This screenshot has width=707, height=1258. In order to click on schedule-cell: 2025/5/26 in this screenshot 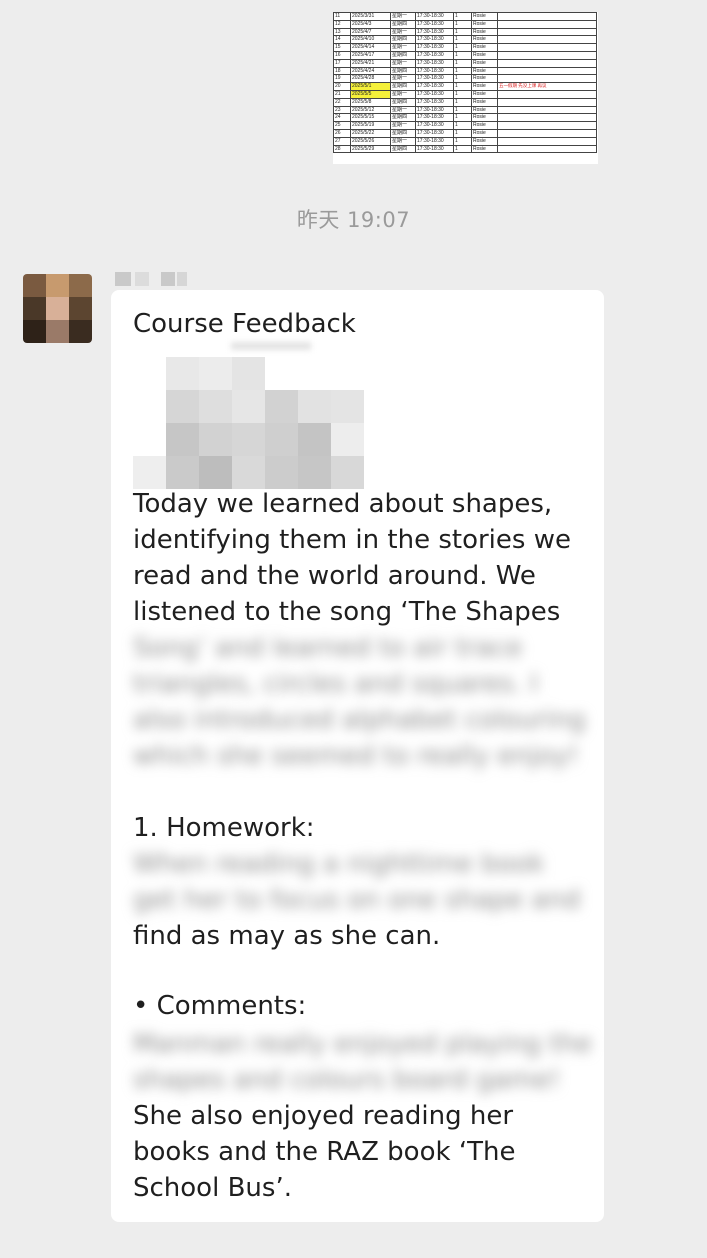, I will do `click(370, 141)`.